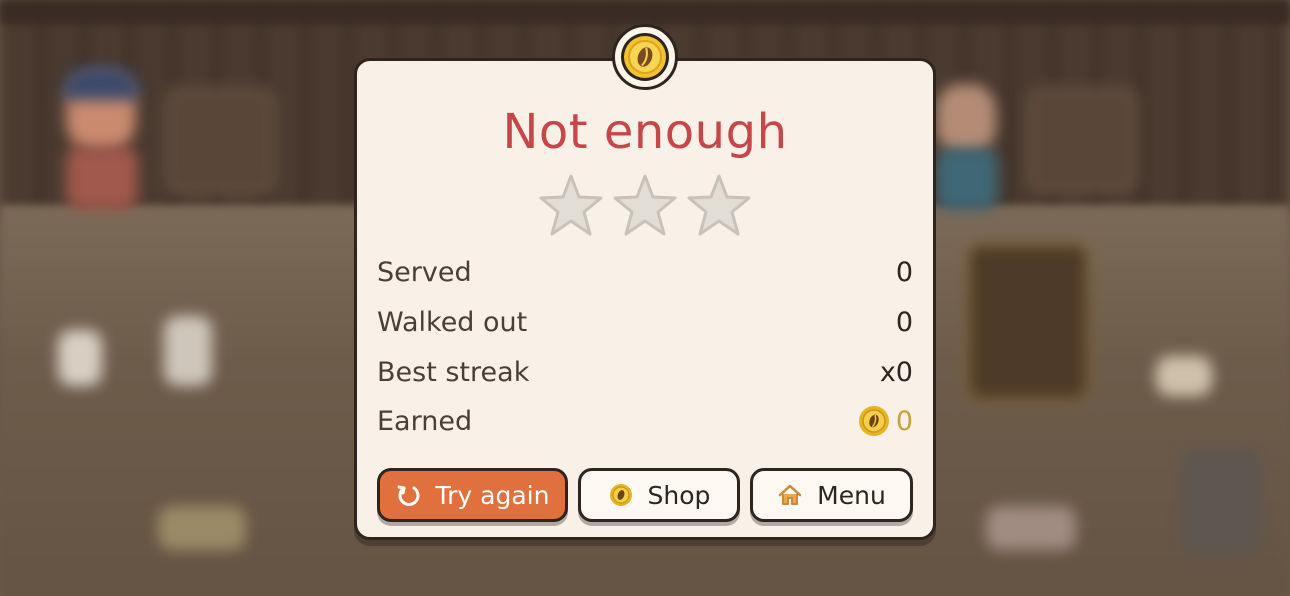 Image resolution: width=1290 pixels, height=596 pixels. What do you see at coordinates (80, 358) in the screenshot?
I see `cup-station` at bounding box center [80, 358].